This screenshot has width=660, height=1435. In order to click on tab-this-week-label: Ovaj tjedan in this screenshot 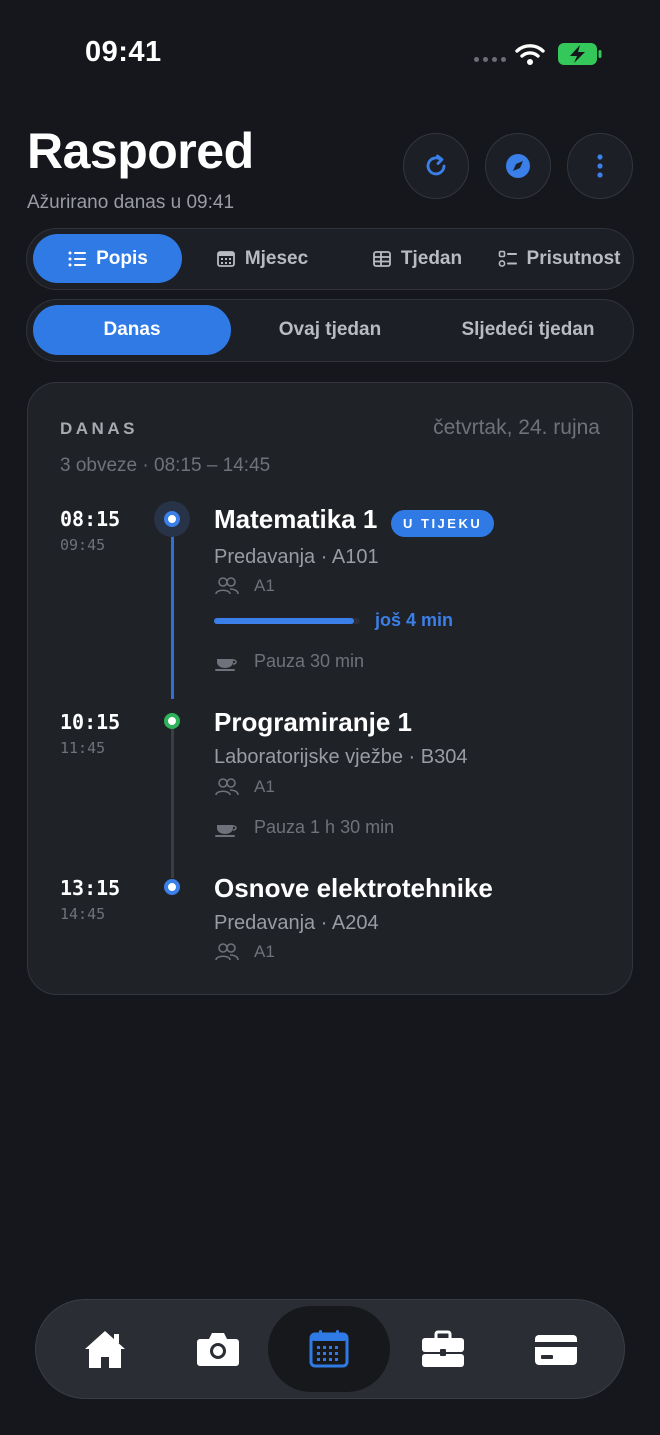, I will do `click(330, 329)`.